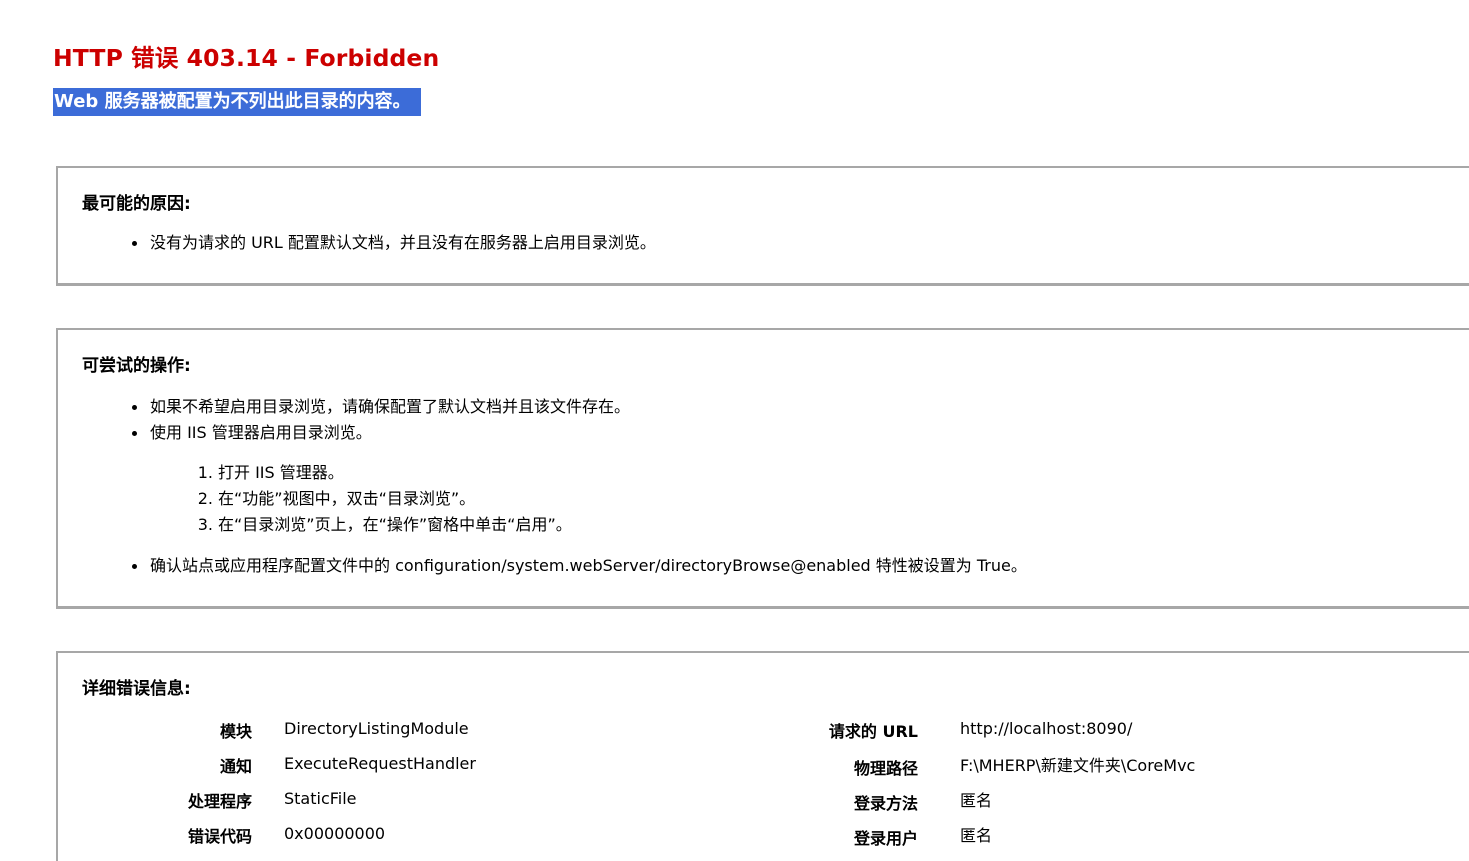 The height and width of the screenshot is (861, 1469). I want to click on list-item: 使用 IIS 管理器启用目录浏览。, so click(381, 433).